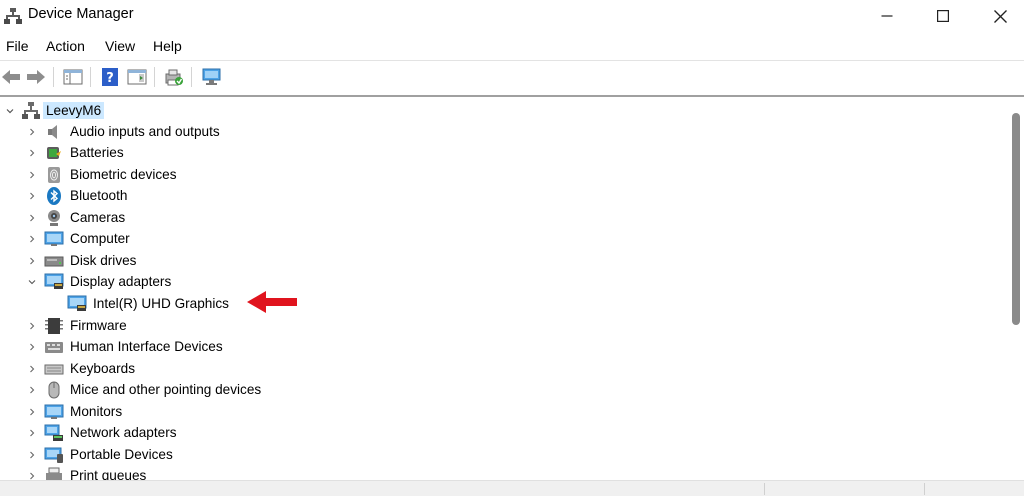 The image size is (1024, 496). I want to click on back-button, so click(11, 77).